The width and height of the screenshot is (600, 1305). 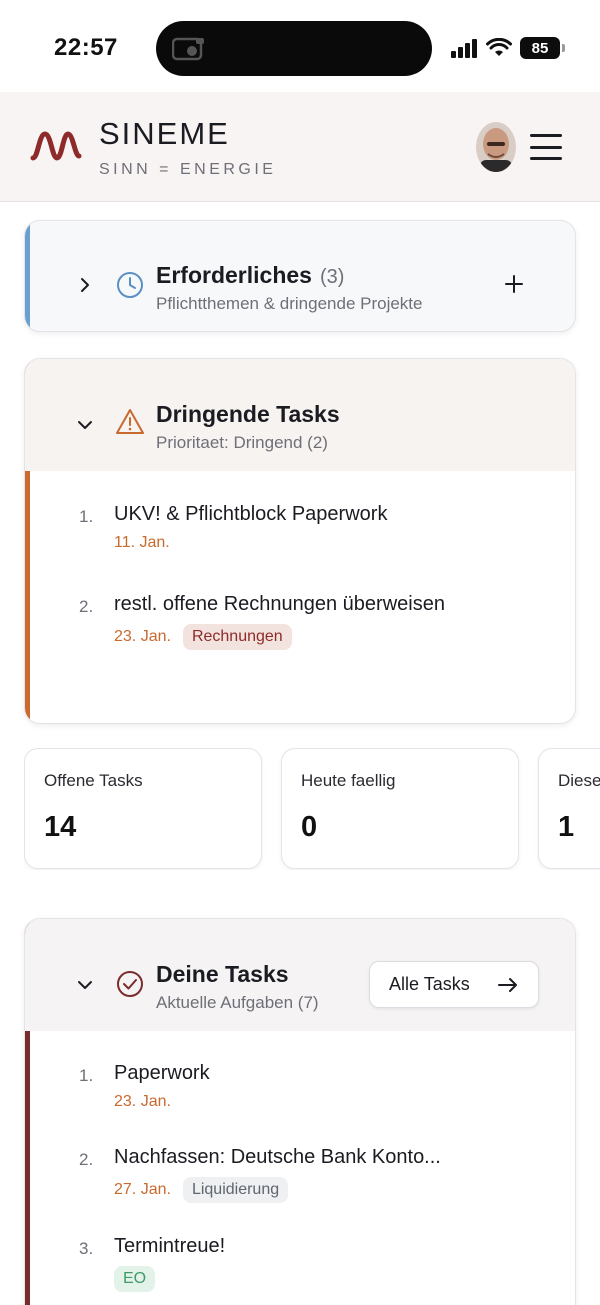 What do you see at coordinates (400, 808) in the screenshot?
I see `stat-card-due-today: Heute faellig 0` at bounding box center [400, 808].